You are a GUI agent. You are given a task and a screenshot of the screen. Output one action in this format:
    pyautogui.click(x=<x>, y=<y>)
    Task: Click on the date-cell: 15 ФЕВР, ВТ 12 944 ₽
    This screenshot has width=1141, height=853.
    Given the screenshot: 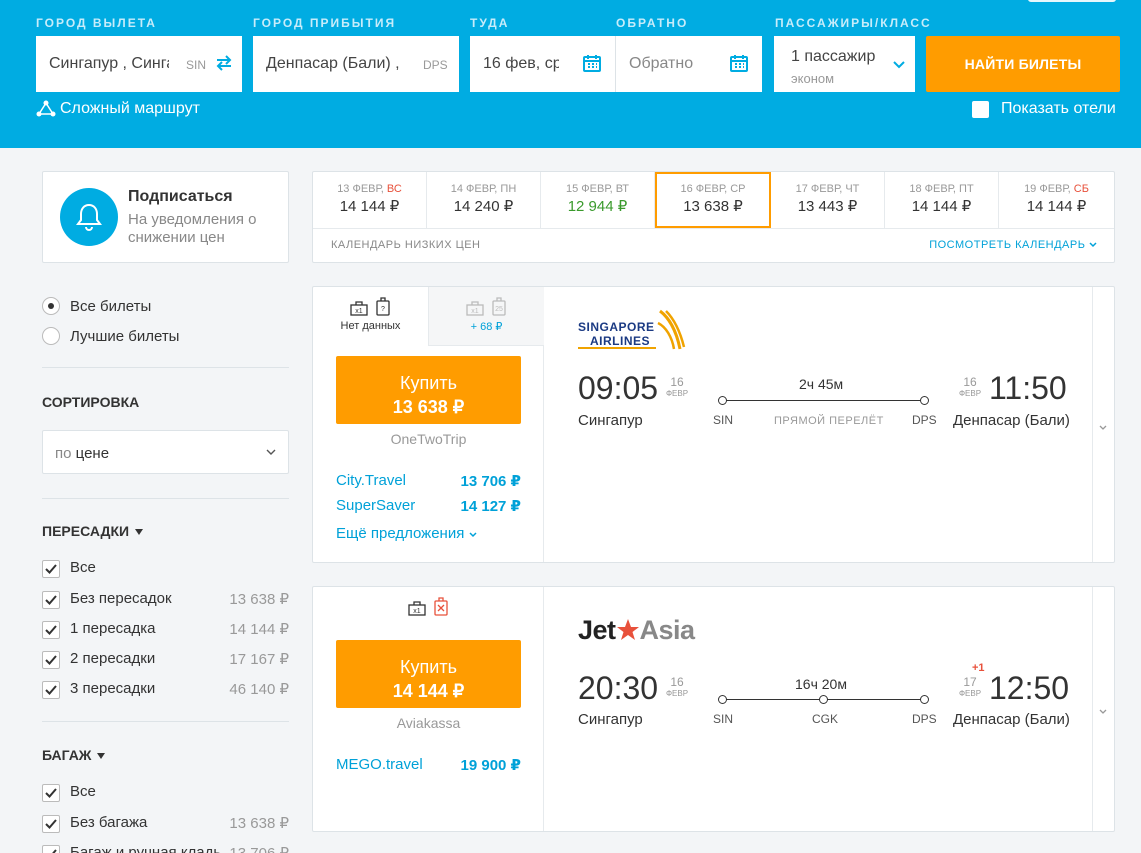 What is the action you would take?
    pyautogui.click(x=598, y=200)
    